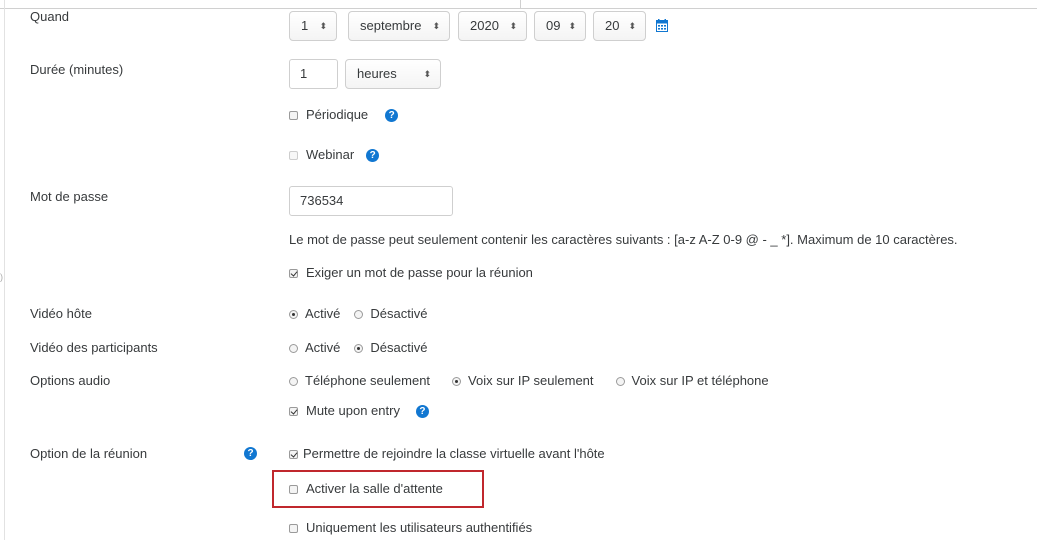  Describe the element at coordinates (371, 201) in the screenshot. I see `password-input: 736534` at that location.